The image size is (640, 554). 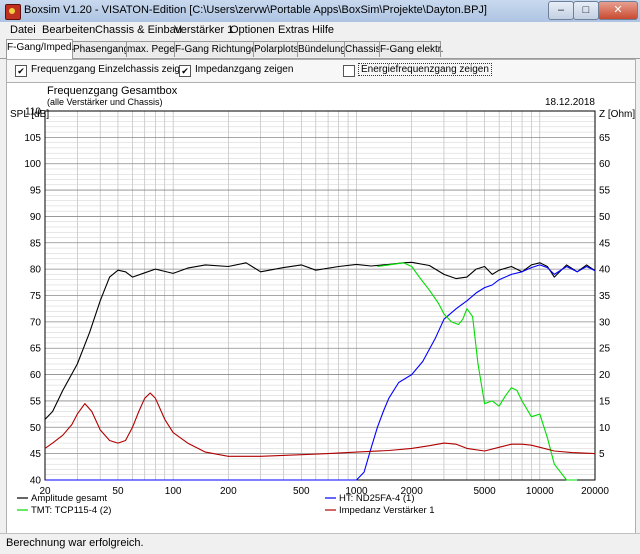 I want to click on minimize-button: –, so click(x=561, y=10).